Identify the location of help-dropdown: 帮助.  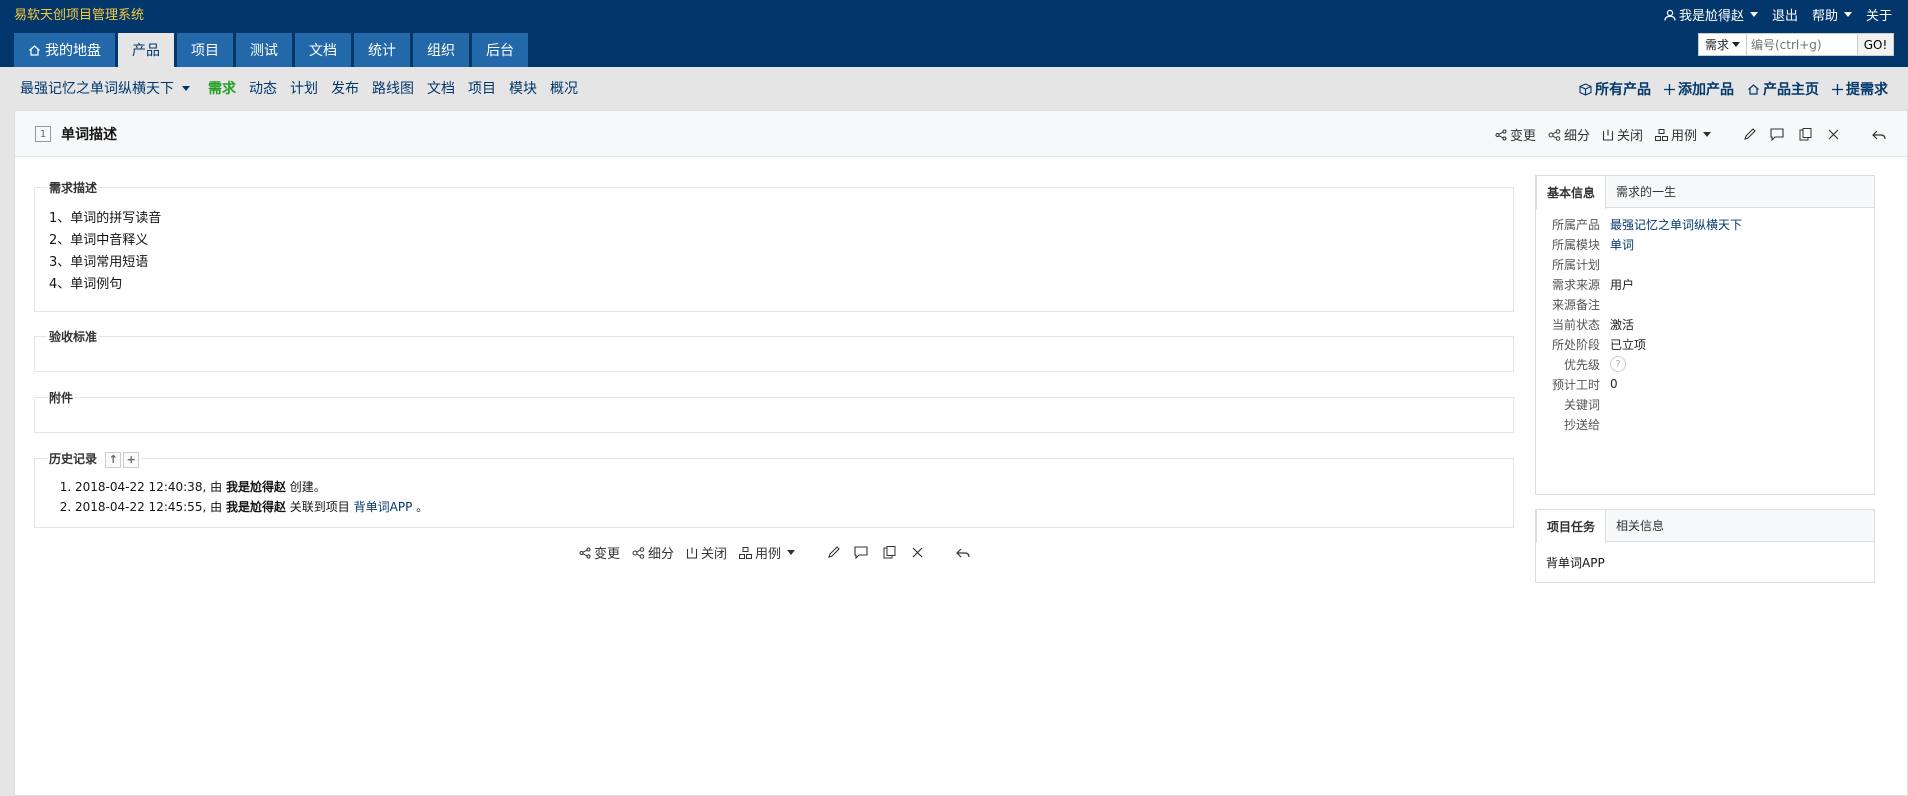
(1832, 14).